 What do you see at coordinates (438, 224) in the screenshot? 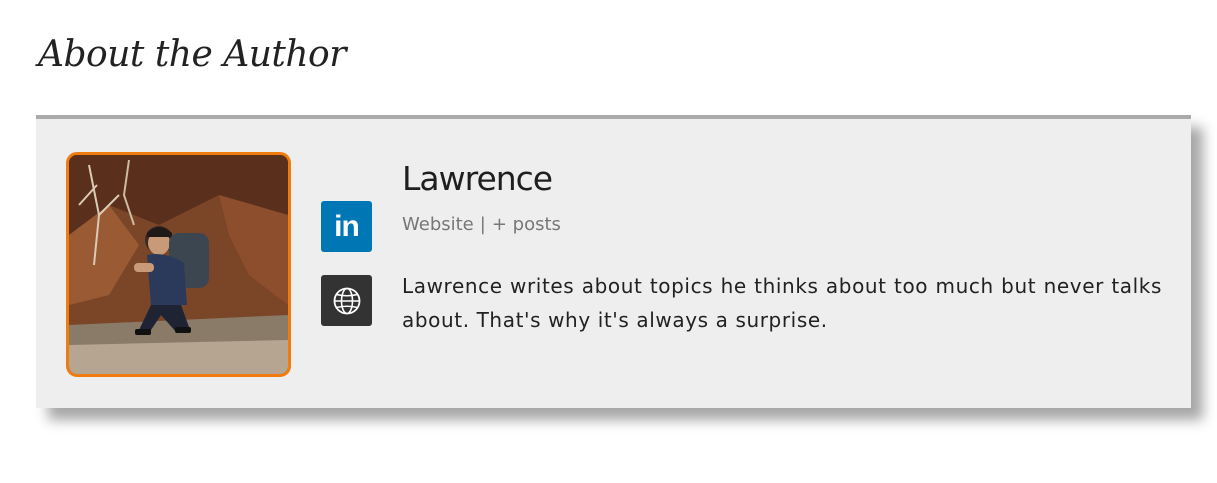
I see `website-link: Website` at bounding box center [438, 224].